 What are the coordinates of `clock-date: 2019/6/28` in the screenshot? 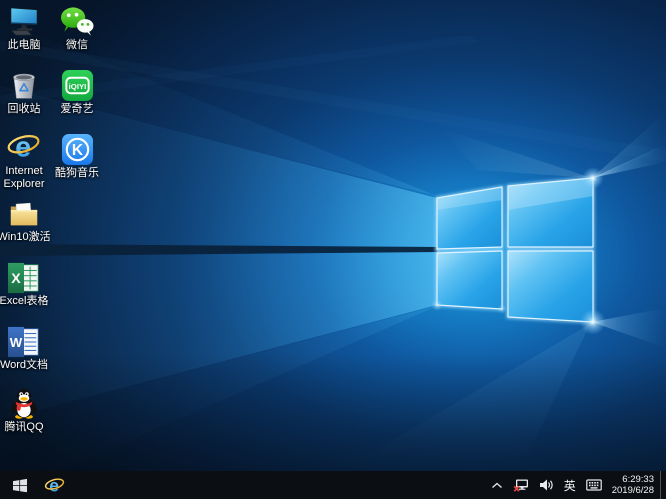 It's located at (632, 490).